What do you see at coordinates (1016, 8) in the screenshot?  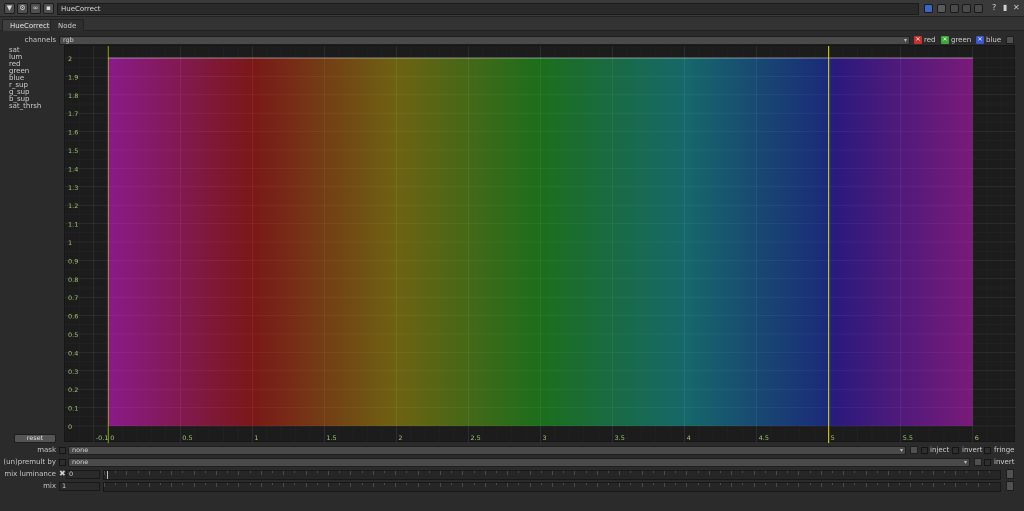 I see `close-icon: ✕` at bounding box center [1016, 8].